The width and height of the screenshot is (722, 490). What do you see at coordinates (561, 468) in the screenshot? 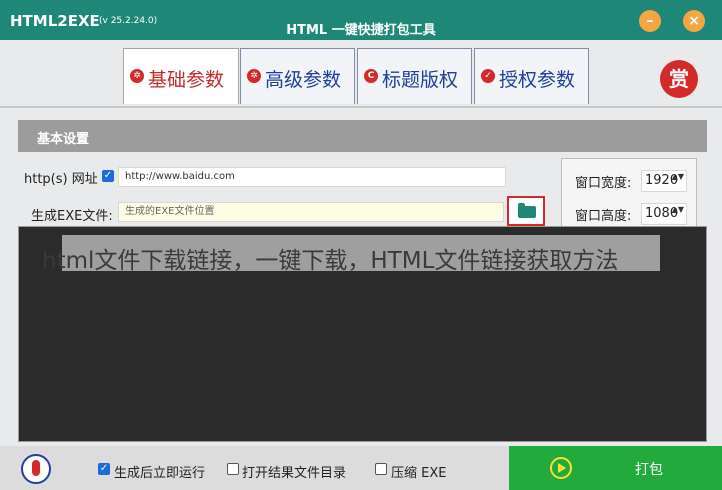
I see `play-icon` at bounding box center [561, 468].